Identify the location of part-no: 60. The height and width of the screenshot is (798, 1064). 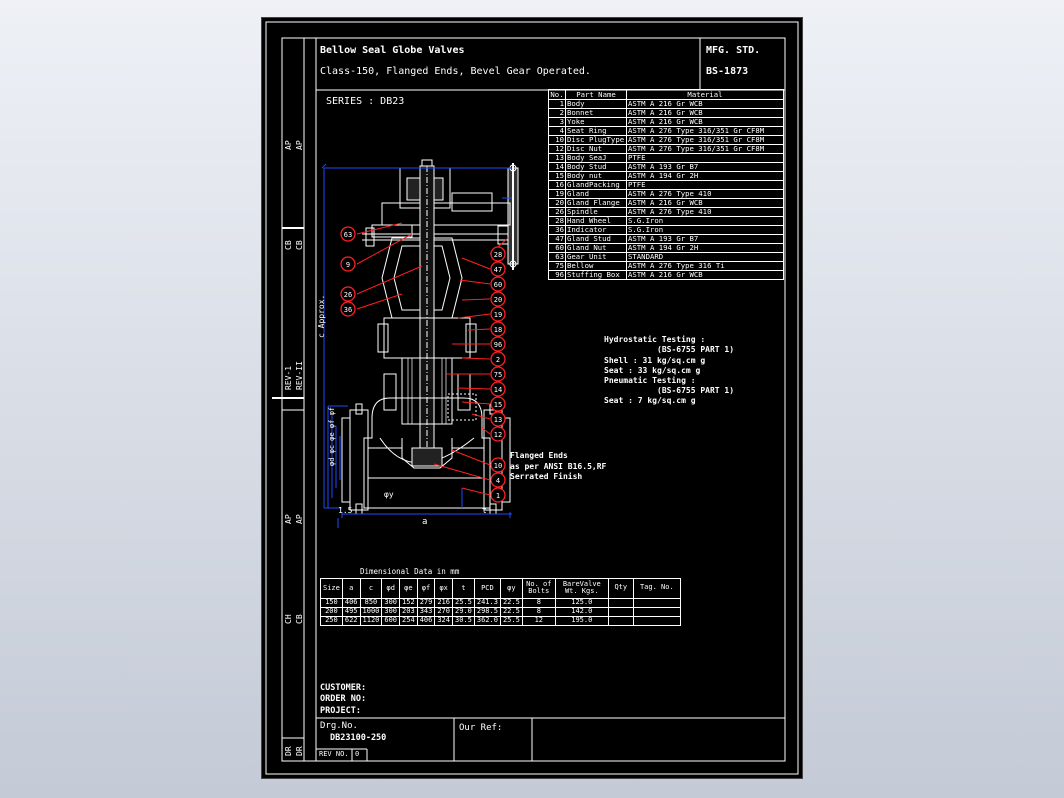
(557, 248).